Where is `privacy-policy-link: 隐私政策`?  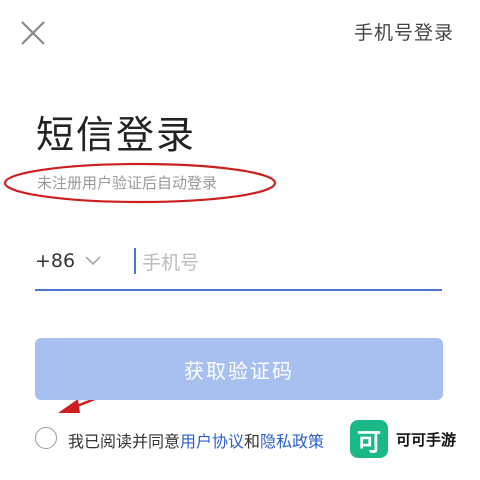 privacy-policy-link: 隐私政策 is located at coordinates (292, 441).